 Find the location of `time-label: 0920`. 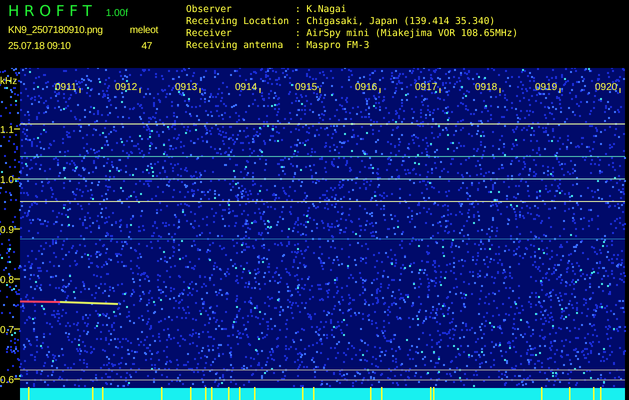

time-label: 0920 is located at coordinates (606, 87).